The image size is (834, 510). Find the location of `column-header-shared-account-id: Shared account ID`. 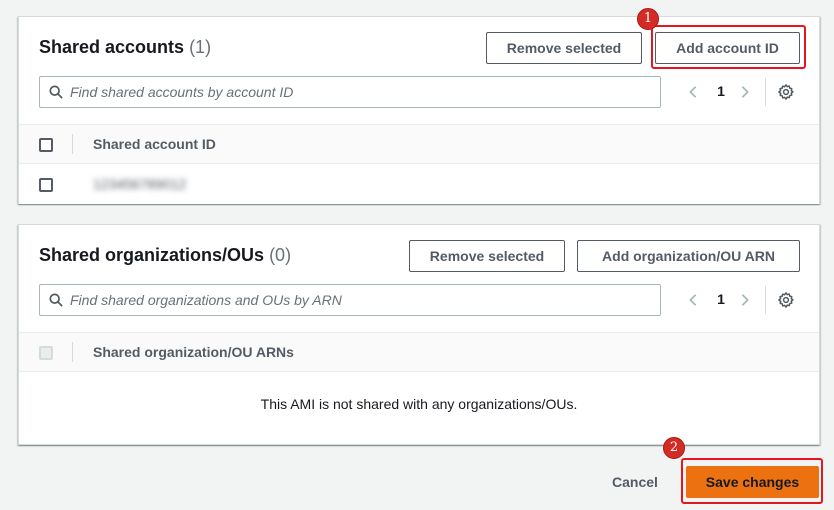

column-header-shared-account-id: Shared account ID is located at coordinates (154, 144).